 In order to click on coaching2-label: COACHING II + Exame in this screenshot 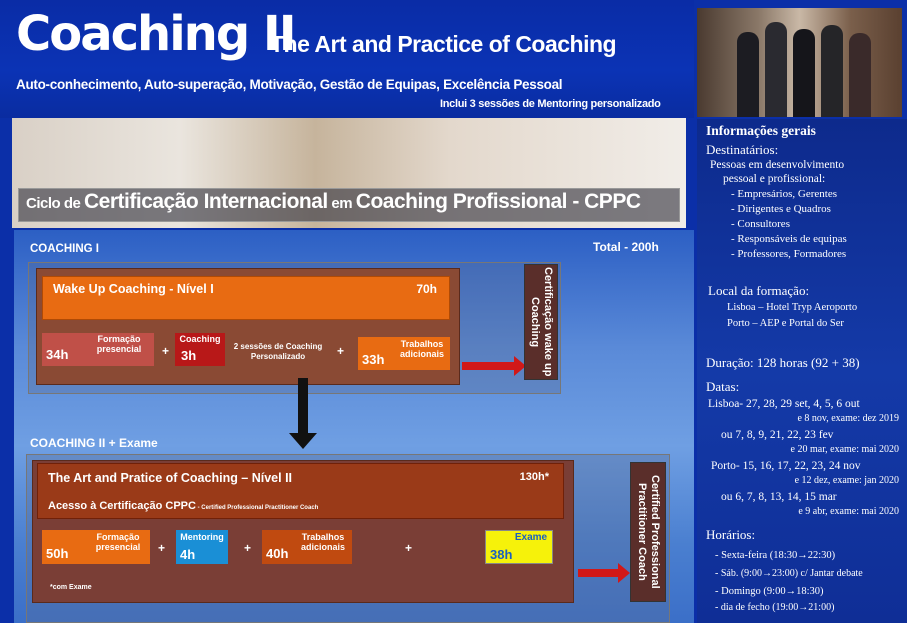, I will do `click(94, 443)`.